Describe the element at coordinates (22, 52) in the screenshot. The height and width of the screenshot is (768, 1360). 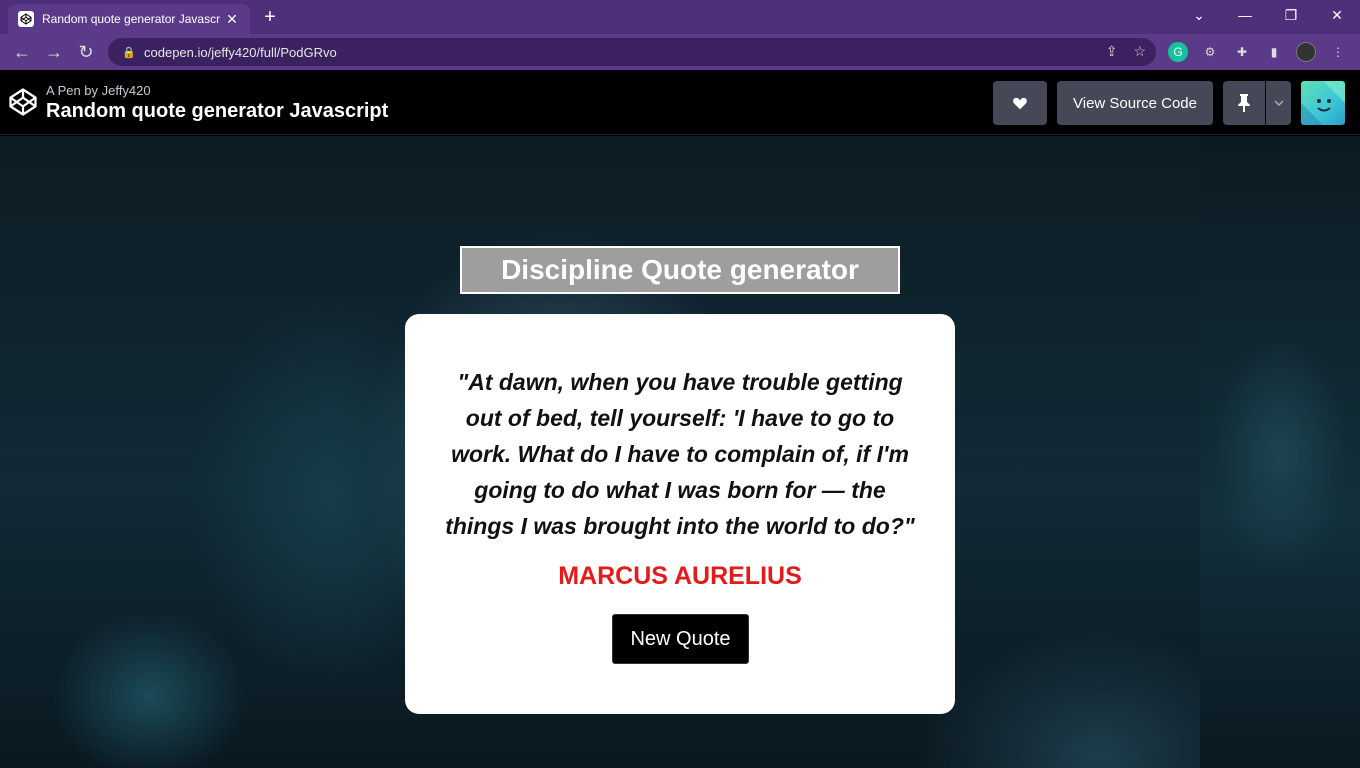
I see `back-arrow-icon: ←` at that location.